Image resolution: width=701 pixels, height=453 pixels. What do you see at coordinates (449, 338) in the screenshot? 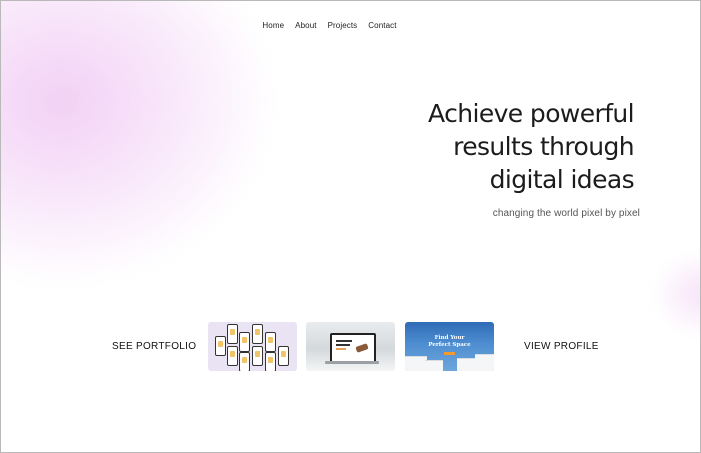
I see `thumbnail-caption: Find Your` at bounding box center [449, 338].